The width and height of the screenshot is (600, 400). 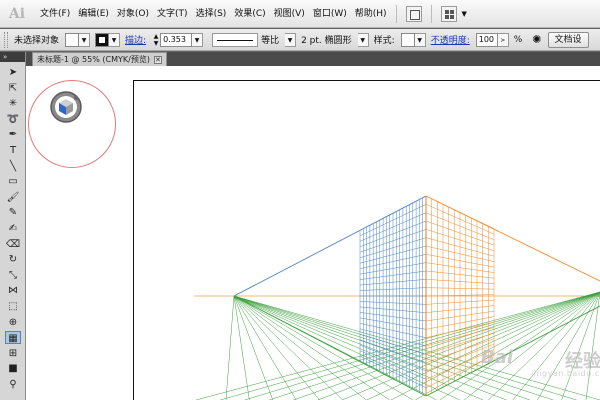 I want to click on pen-tool-icon: ✒, so click(x=13, y=134).